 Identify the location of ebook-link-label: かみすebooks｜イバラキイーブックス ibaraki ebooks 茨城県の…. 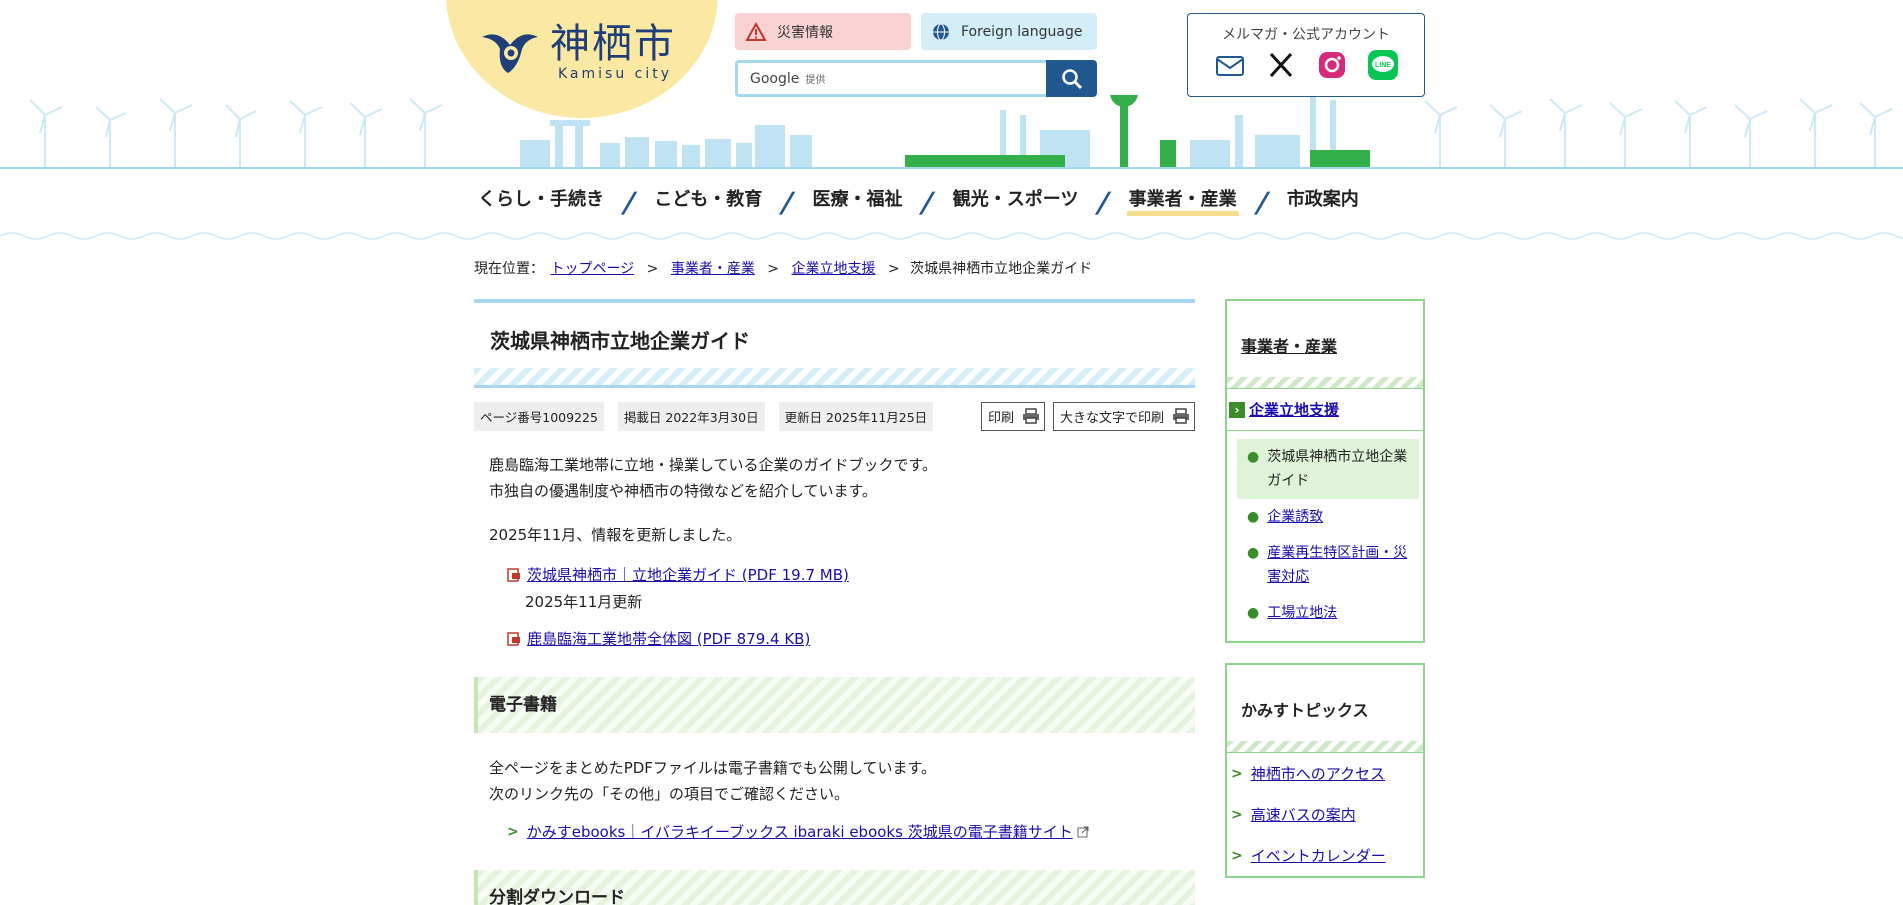
(800, 831).